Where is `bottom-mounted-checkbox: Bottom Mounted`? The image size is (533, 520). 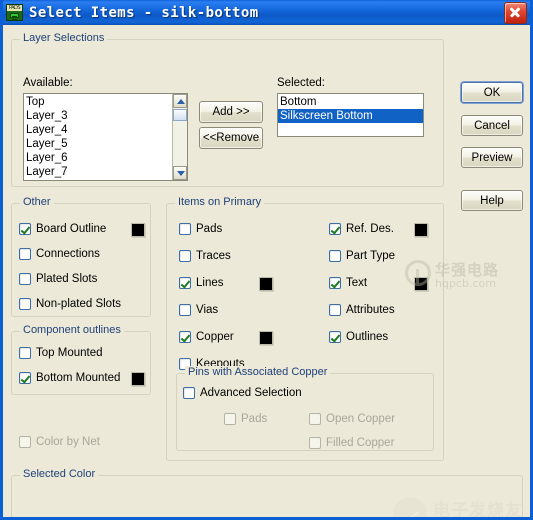
bottom-mounted-checkbox: Bottom Mounted is located at coordinates (69, 378).